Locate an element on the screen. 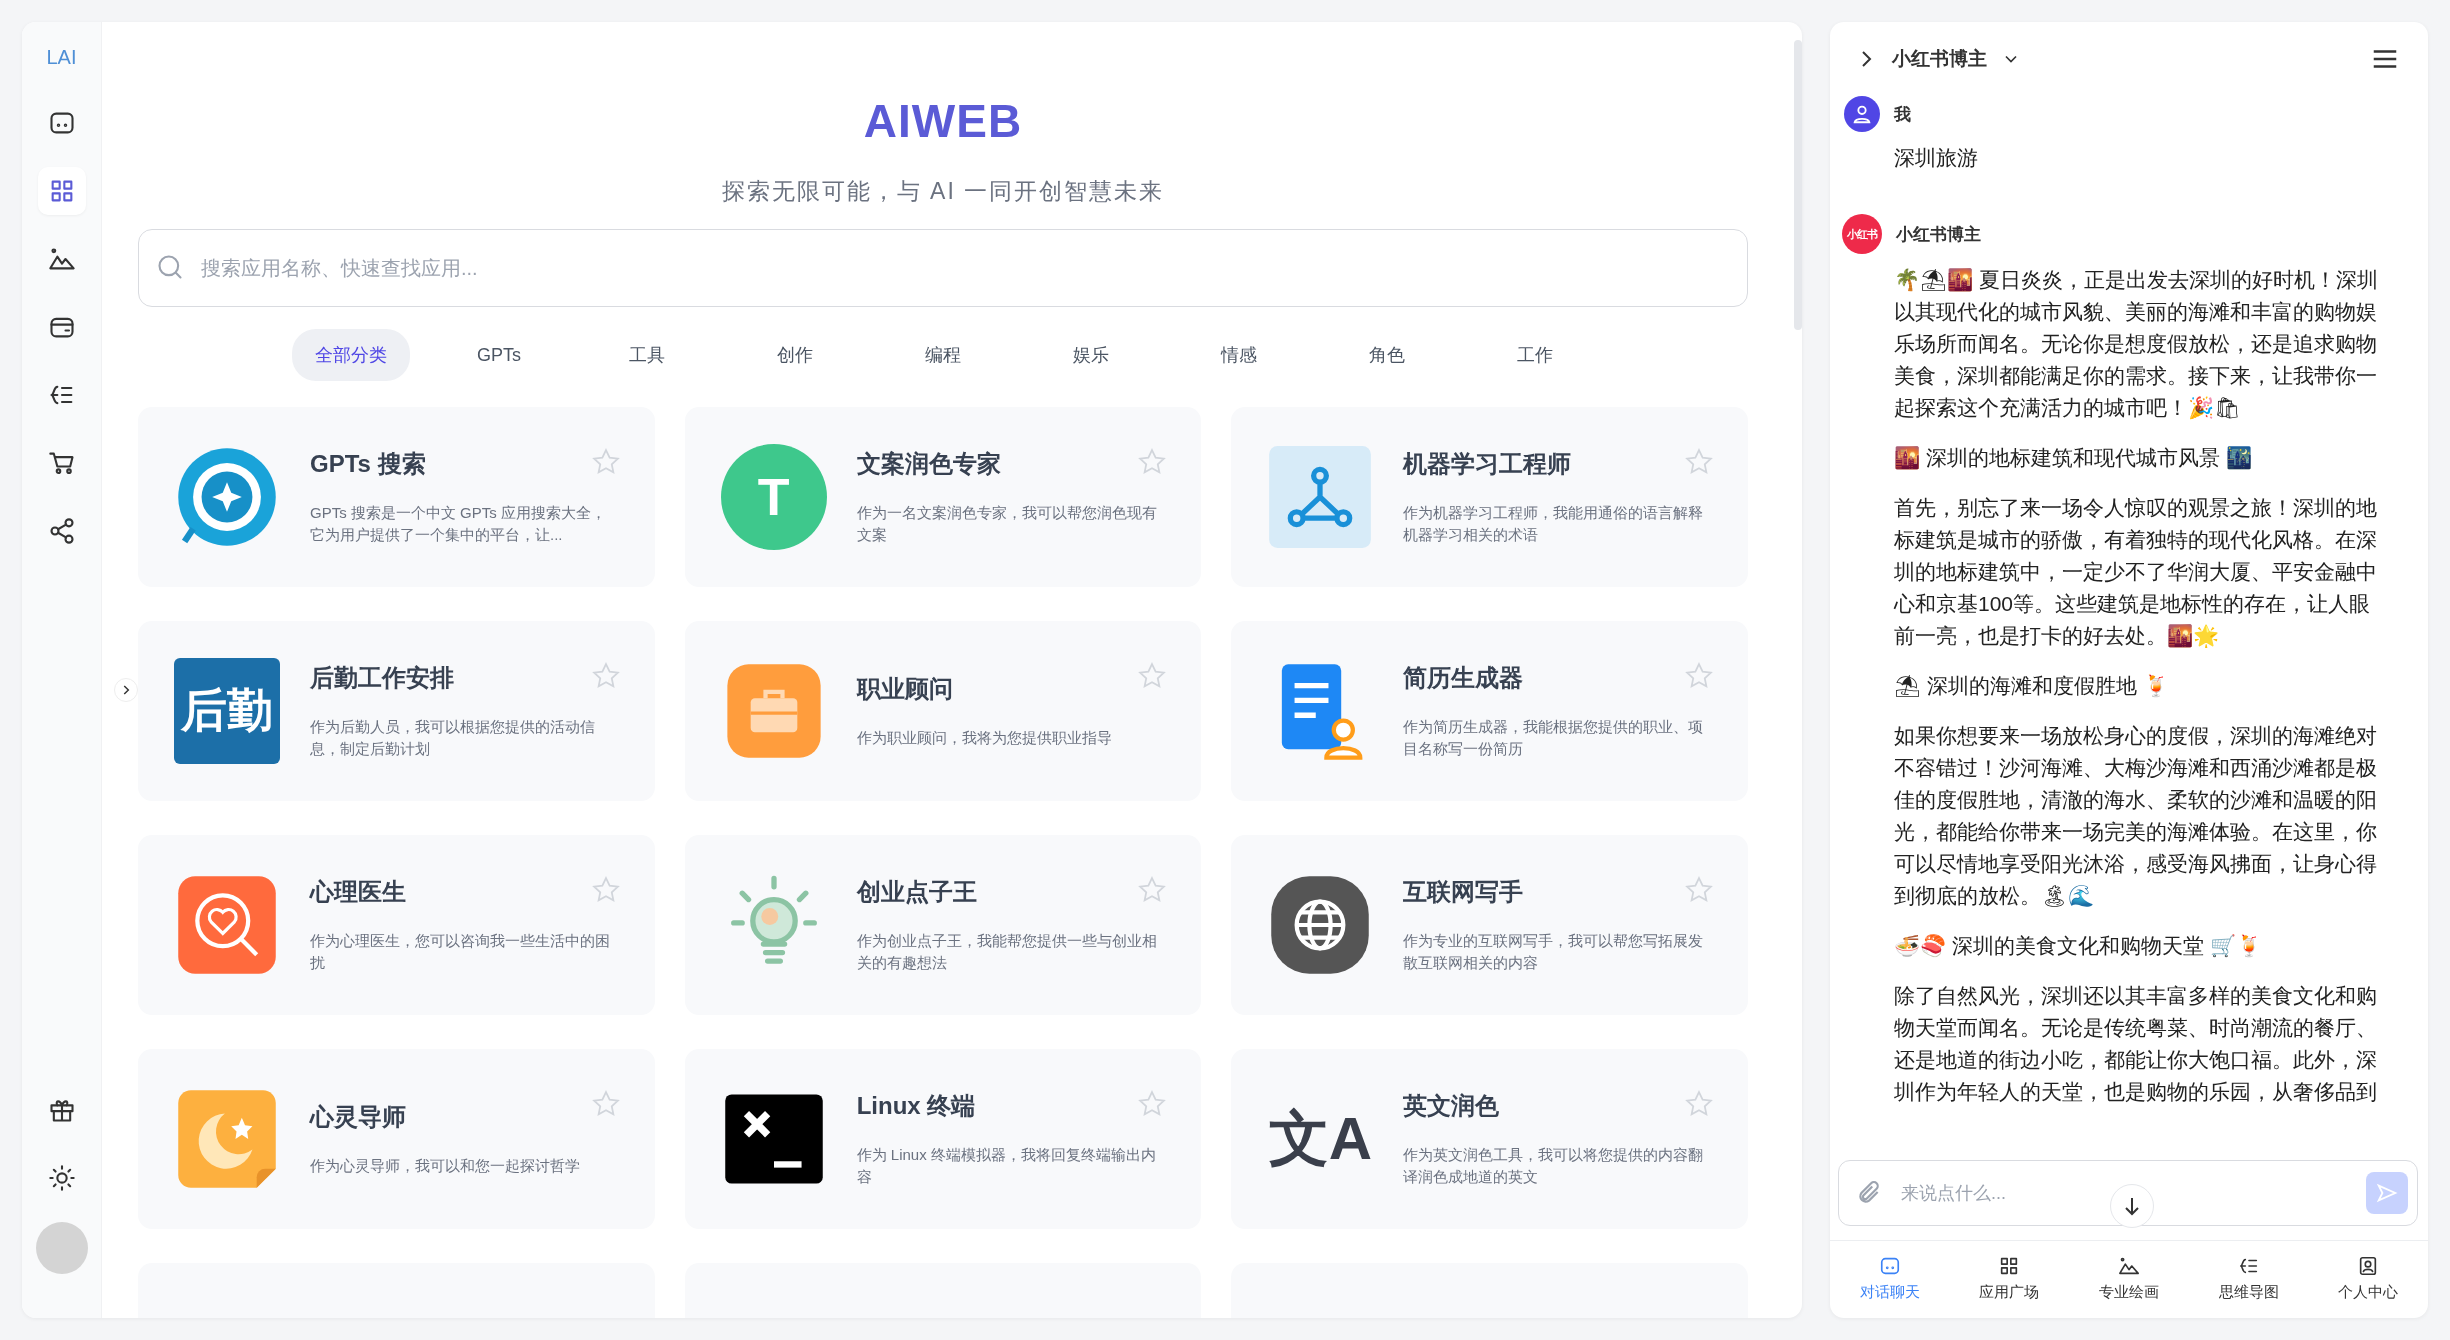 This screenshot has height=1340, width=2450. sender-name: 我 is located at coordinates (1902, 114).